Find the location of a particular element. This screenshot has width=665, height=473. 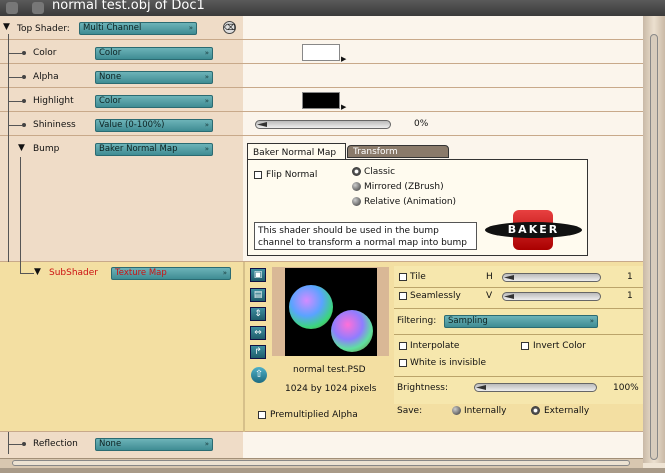

color-swatch is located at coordinates (321, 52).